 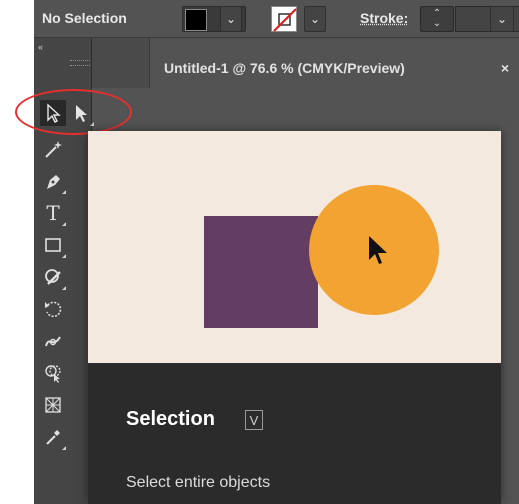 I want to click on shaper-tool-button, so click(x=53, y=277).